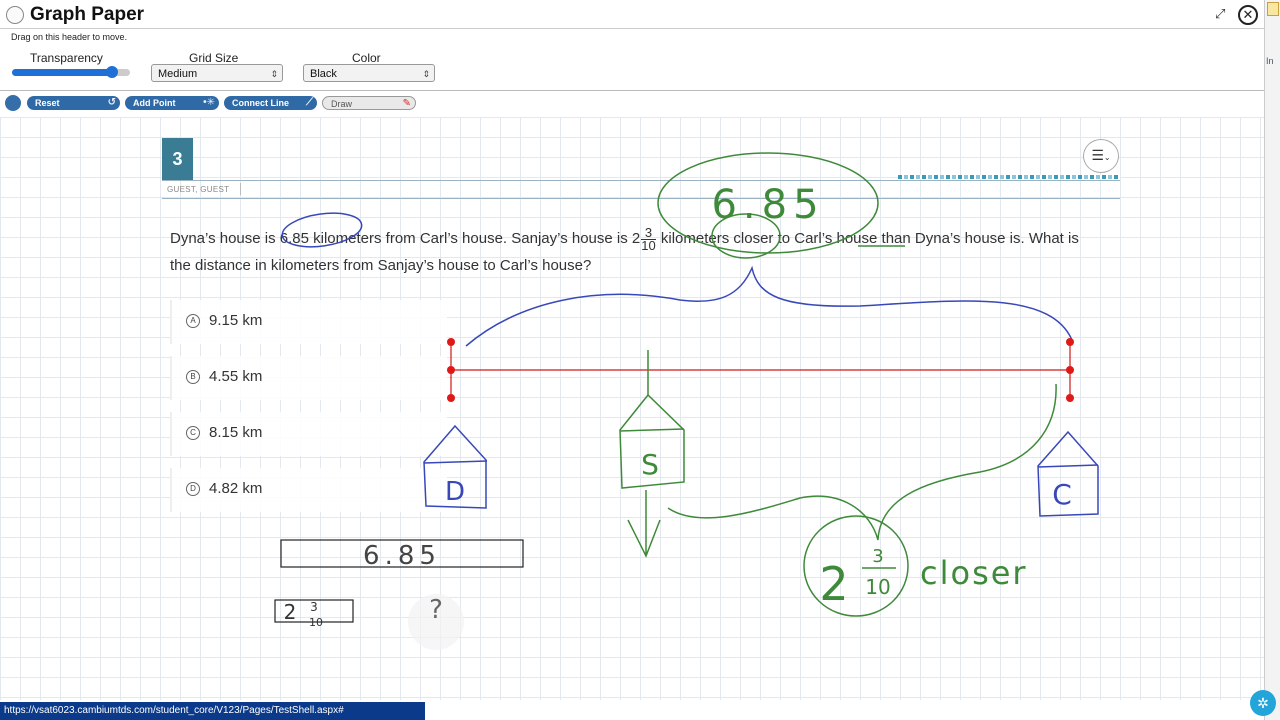 This screenshot has width=1280, height=720. Describe the element at coordinates (193, 433) in the screenshot. I see `option-bubble: C` at that location.